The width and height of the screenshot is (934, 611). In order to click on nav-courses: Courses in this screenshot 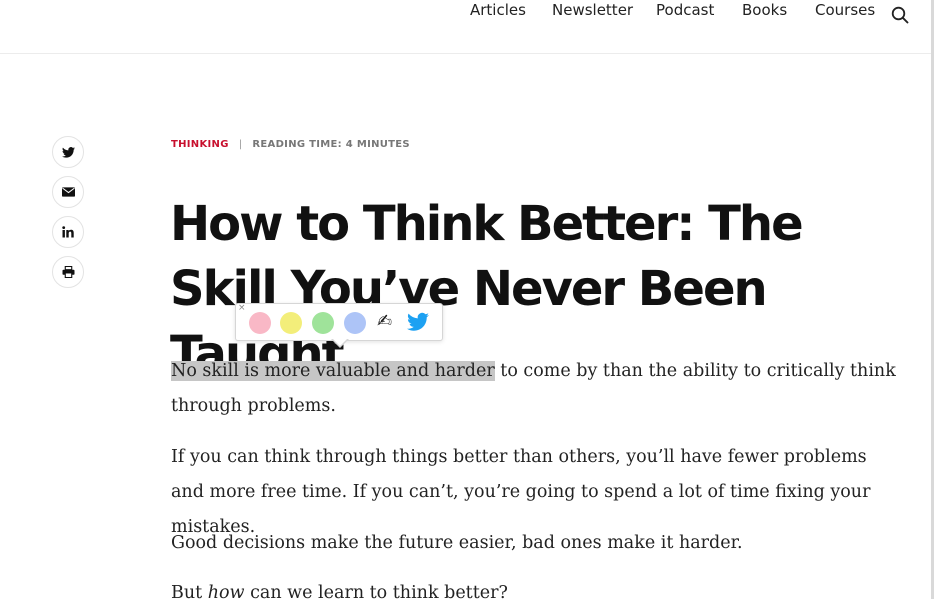, I will do `click(845, 10)`.